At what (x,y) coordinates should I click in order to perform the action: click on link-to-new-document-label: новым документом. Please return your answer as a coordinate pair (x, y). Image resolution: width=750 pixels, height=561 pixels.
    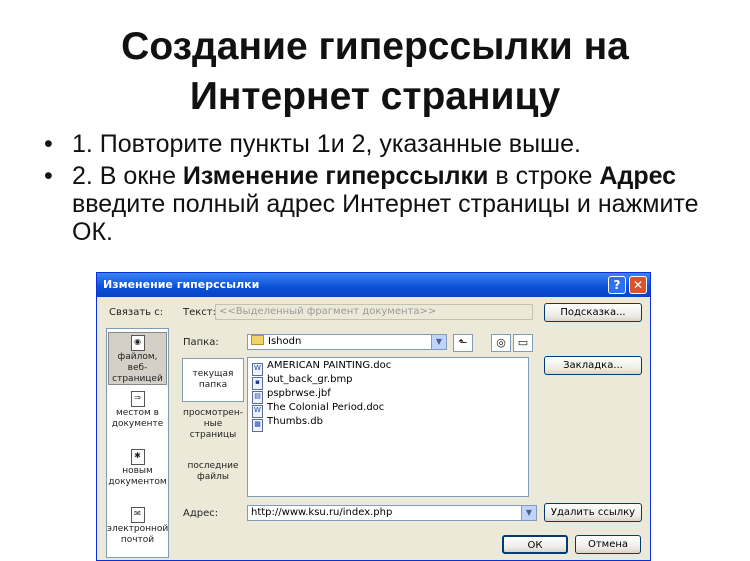
    Looking at the image, I should click on (137, 476).